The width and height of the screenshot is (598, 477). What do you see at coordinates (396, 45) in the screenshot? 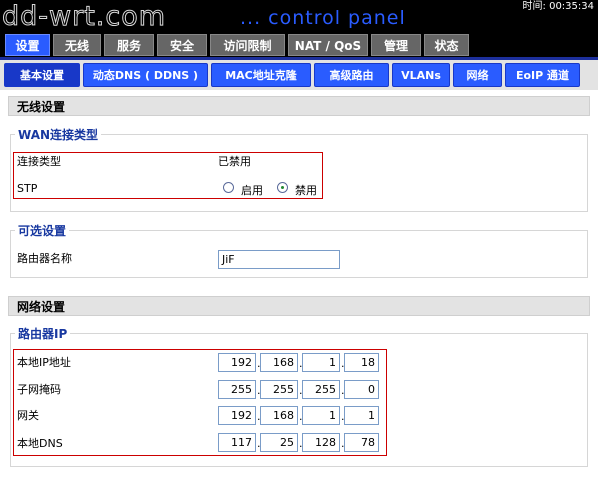
I see `tab-administration: 管理` at bounding box center [396, 45].